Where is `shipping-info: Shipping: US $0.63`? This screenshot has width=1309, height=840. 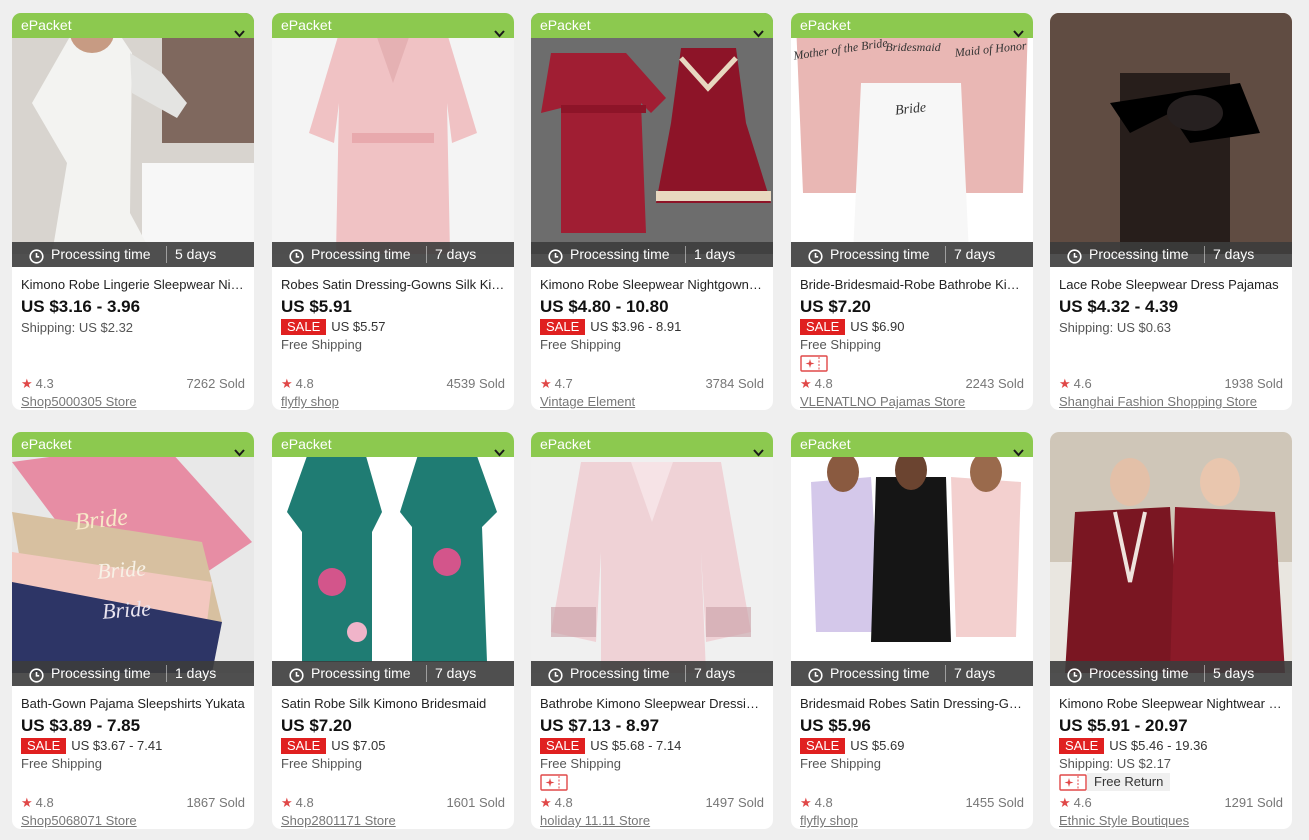
shipping-info: Shipping: US $0.63 is located at coordinates (1115, 327).